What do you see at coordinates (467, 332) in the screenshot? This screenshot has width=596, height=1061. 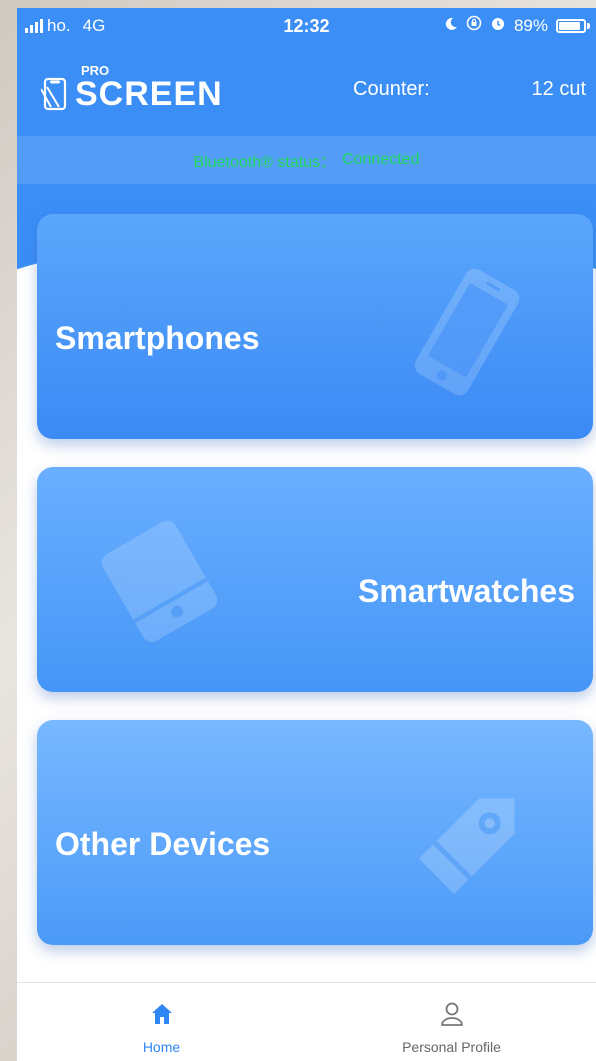 I see `smartphone-icon` at bounding box center [467, 332].